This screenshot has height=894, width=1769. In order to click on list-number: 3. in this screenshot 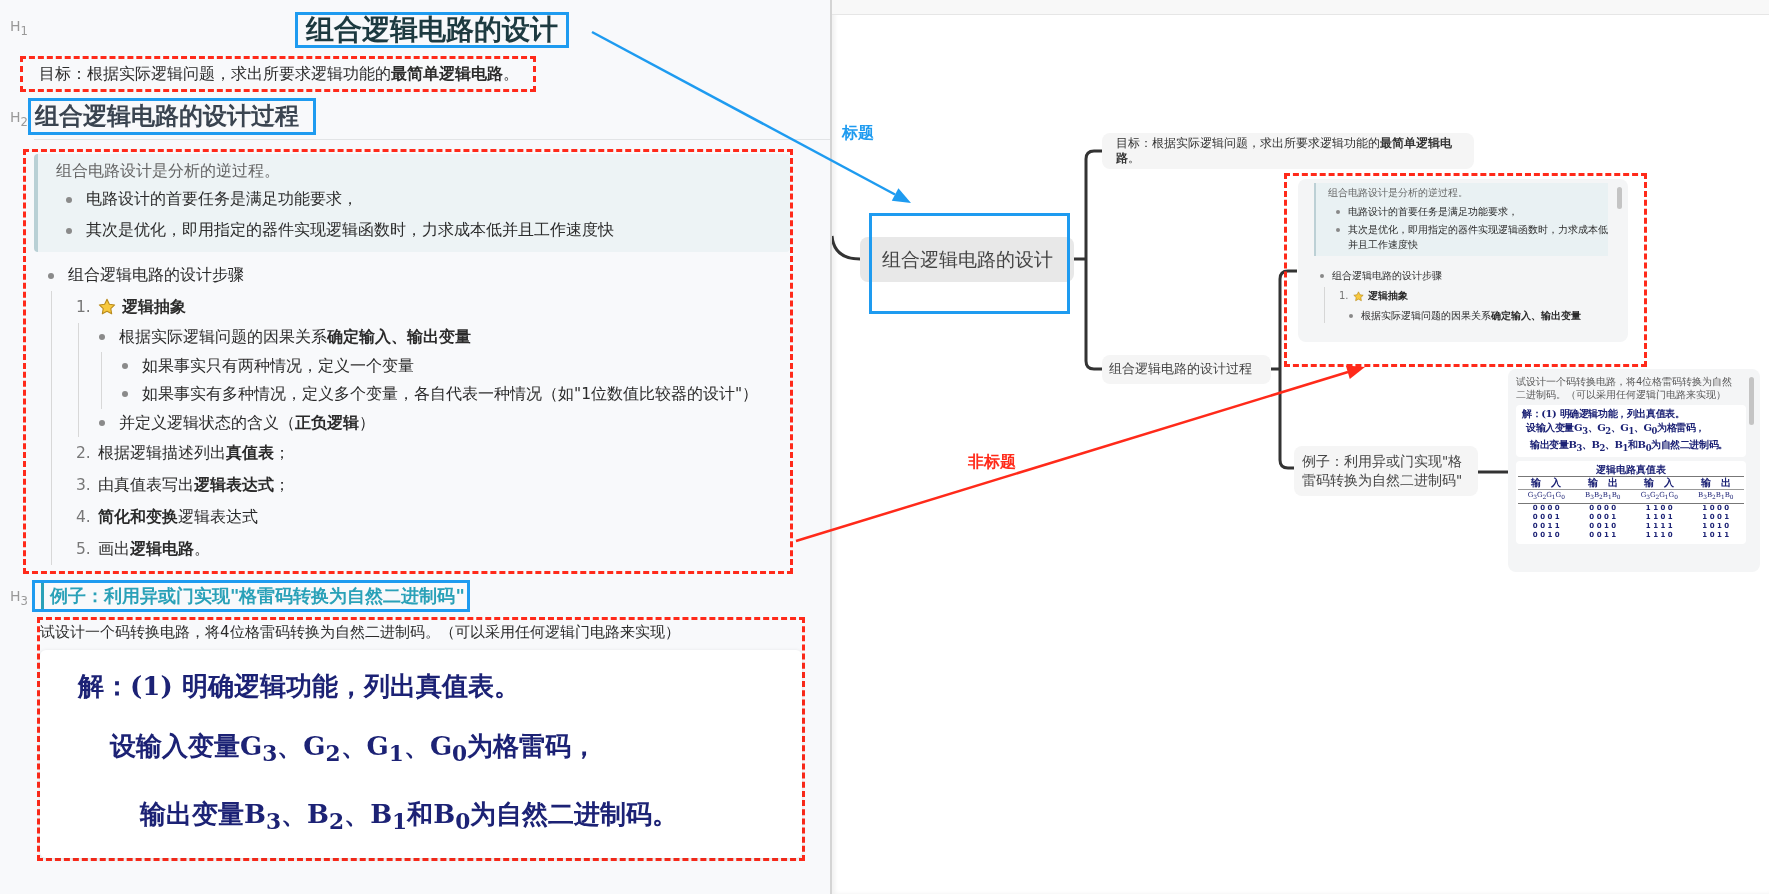, I will do `click(84, 485)`.